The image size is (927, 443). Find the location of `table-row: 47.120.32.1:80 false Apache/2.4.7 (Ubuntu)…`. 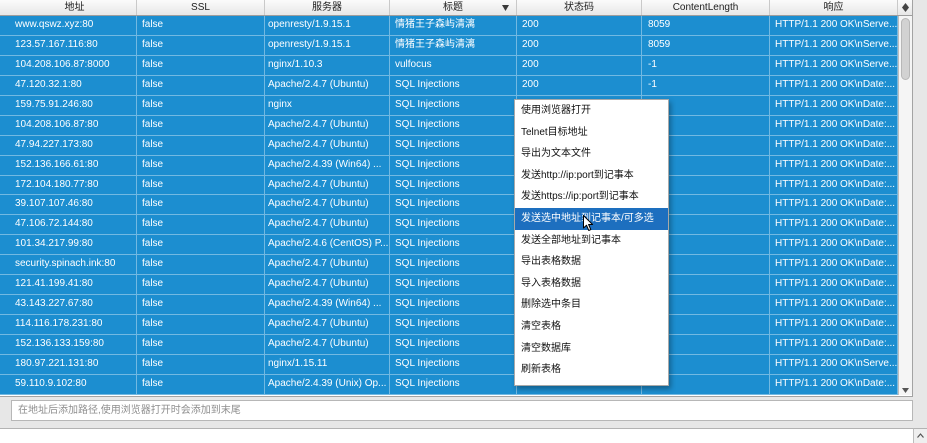

table-row: 47.120.32.1:80 false Apache/2.4.7 (Ubuntu)… is located at coordinates (449, 85).